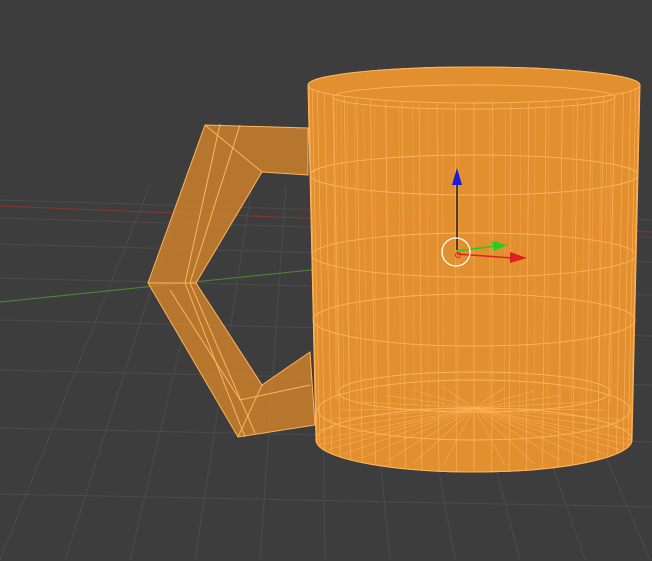 This screenshot has width=652, height=561. Describe the element at coordinates (326, 500) in the screenshot. I see `grid-line` at that location.